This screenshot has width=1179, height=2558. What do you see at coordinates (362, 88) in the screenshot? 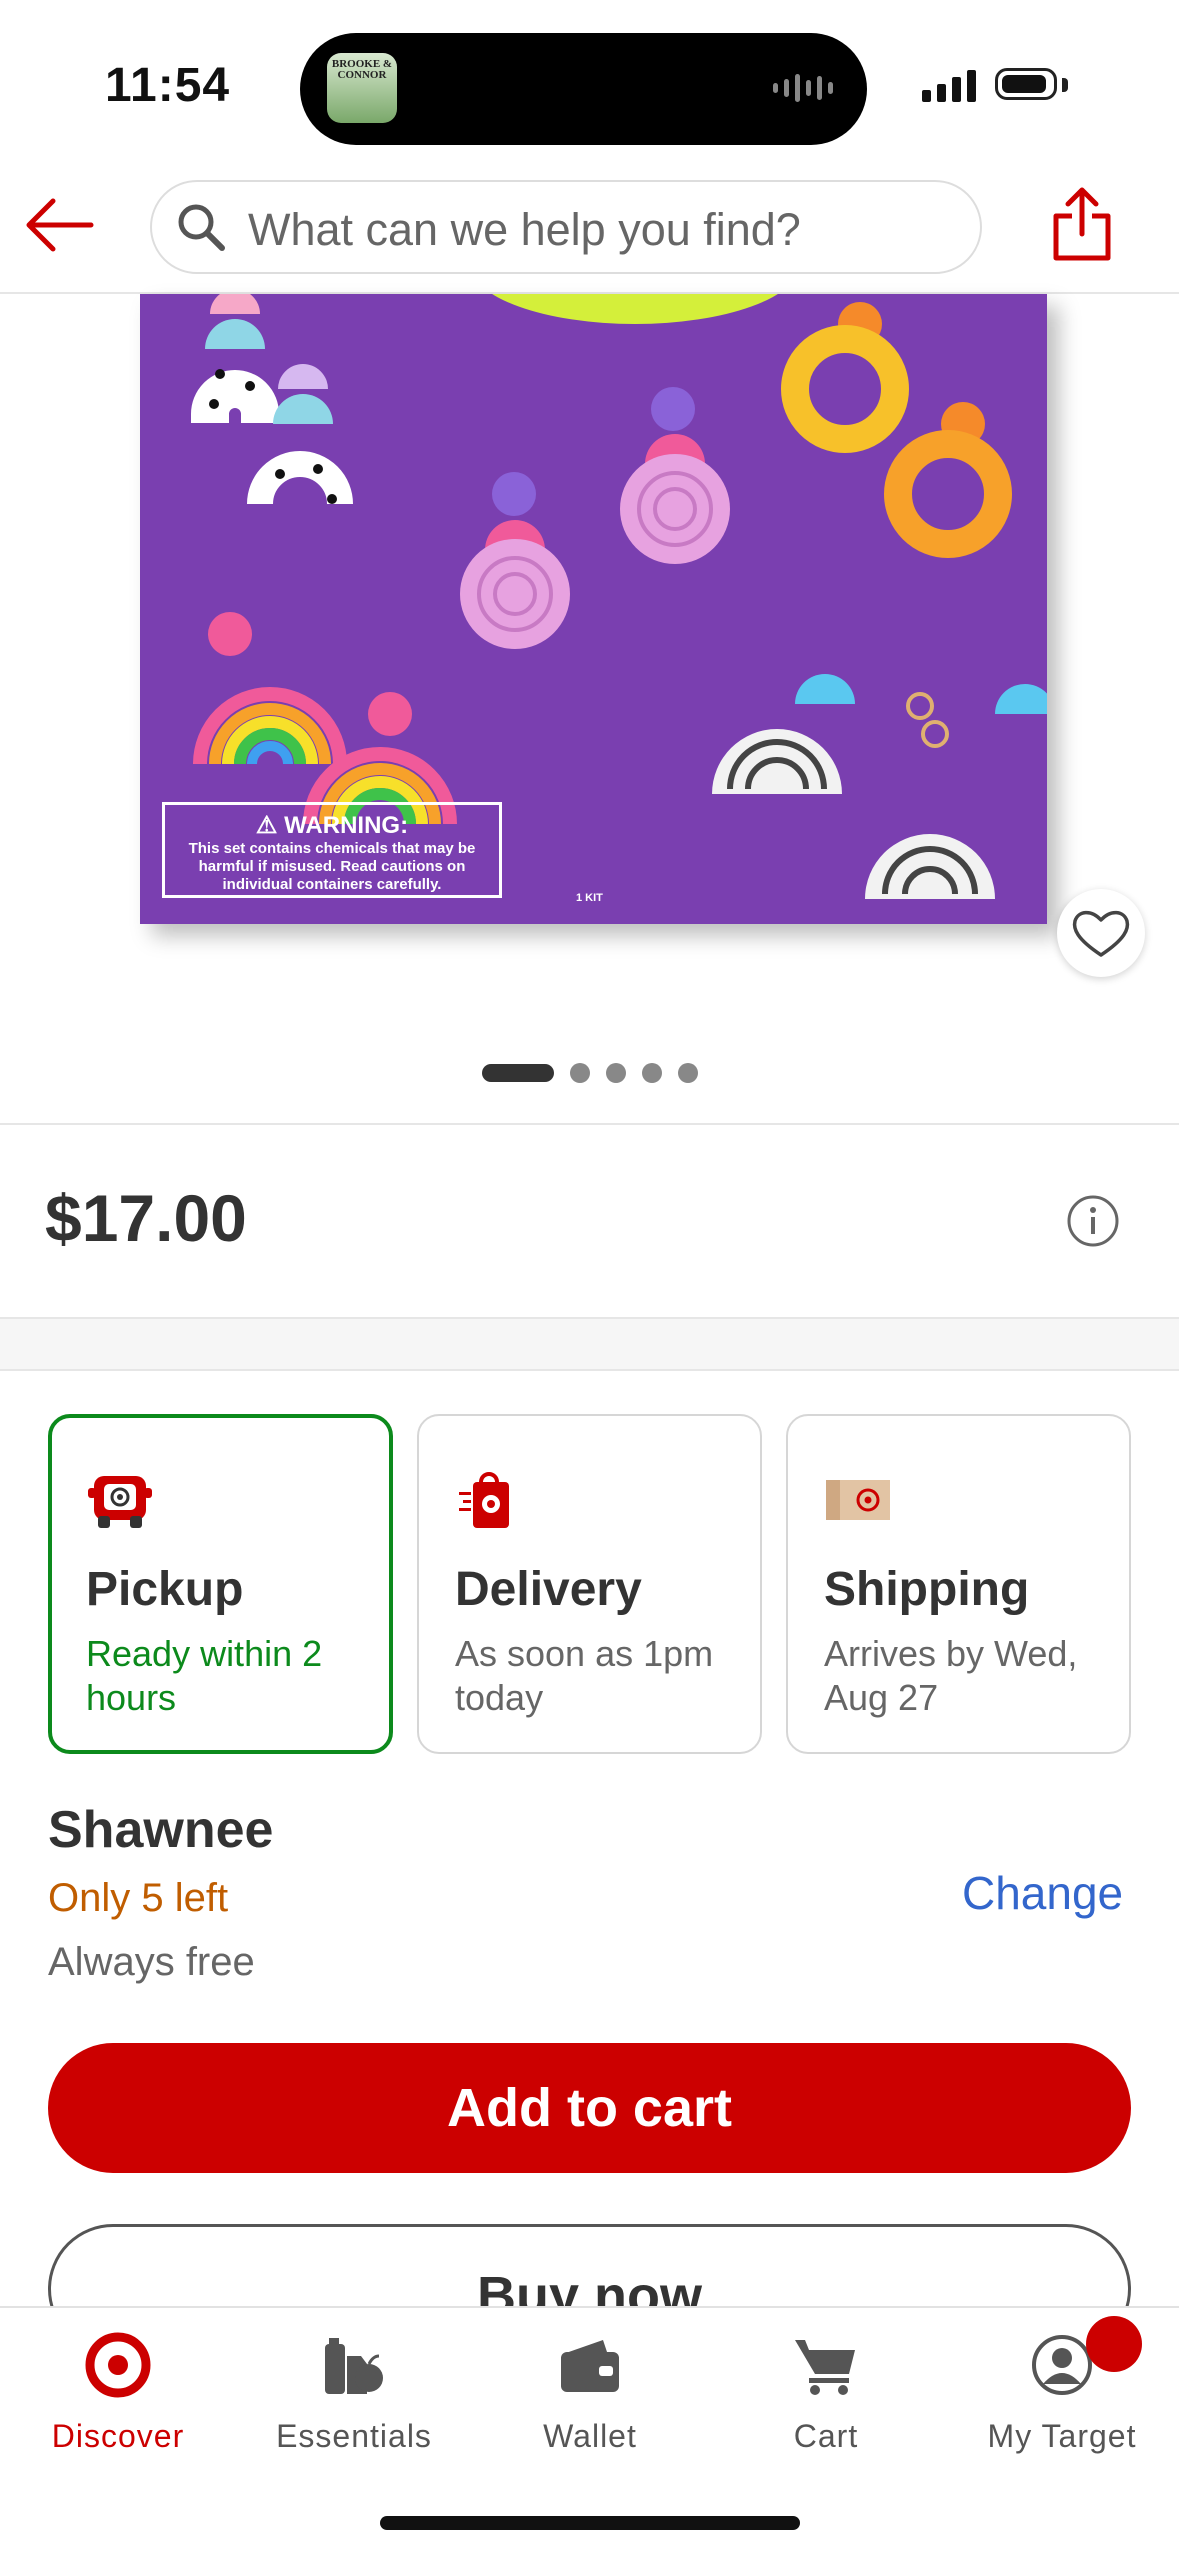
I see `now-playing-artwork: BROOKE & CONNOR` at bounding box center [362, 88].